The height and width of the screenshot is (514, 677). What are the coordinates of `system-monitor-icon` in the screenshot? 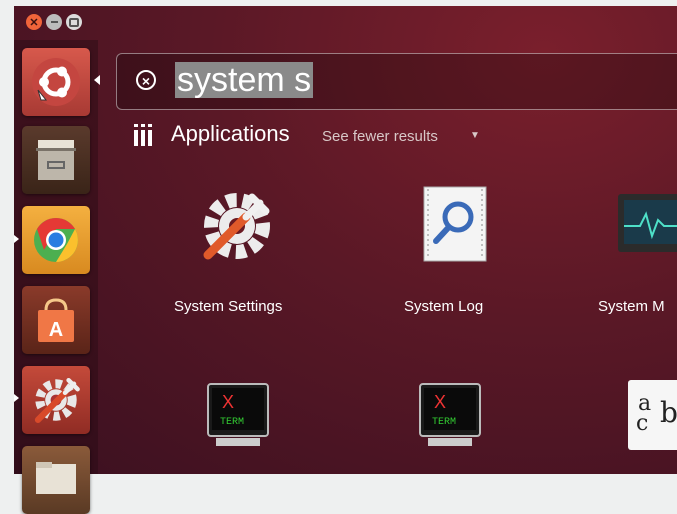 It's located at (647, 225).